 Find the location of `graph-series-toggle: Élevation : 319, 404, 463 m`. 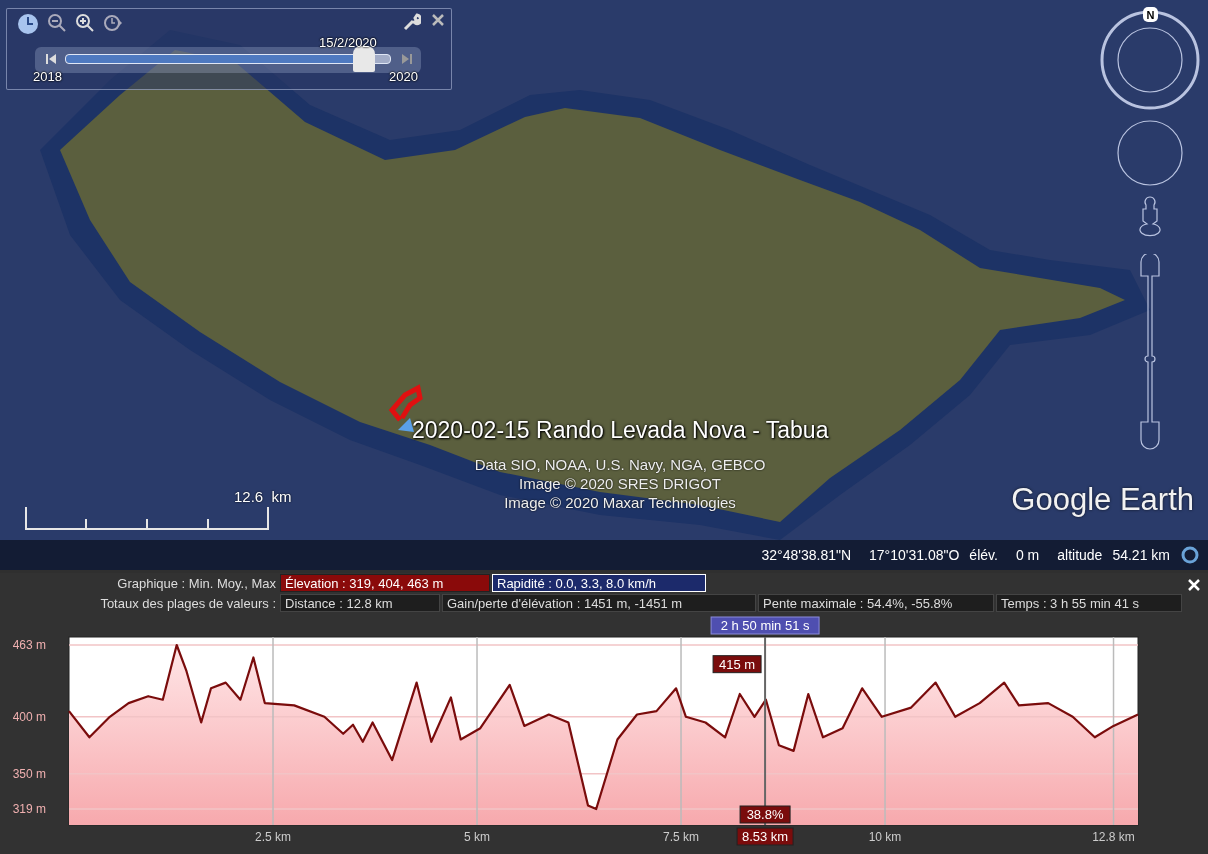

graph-series-toggle: Élevation : 319, 404, 463 m is located at coordinates (385, 583).